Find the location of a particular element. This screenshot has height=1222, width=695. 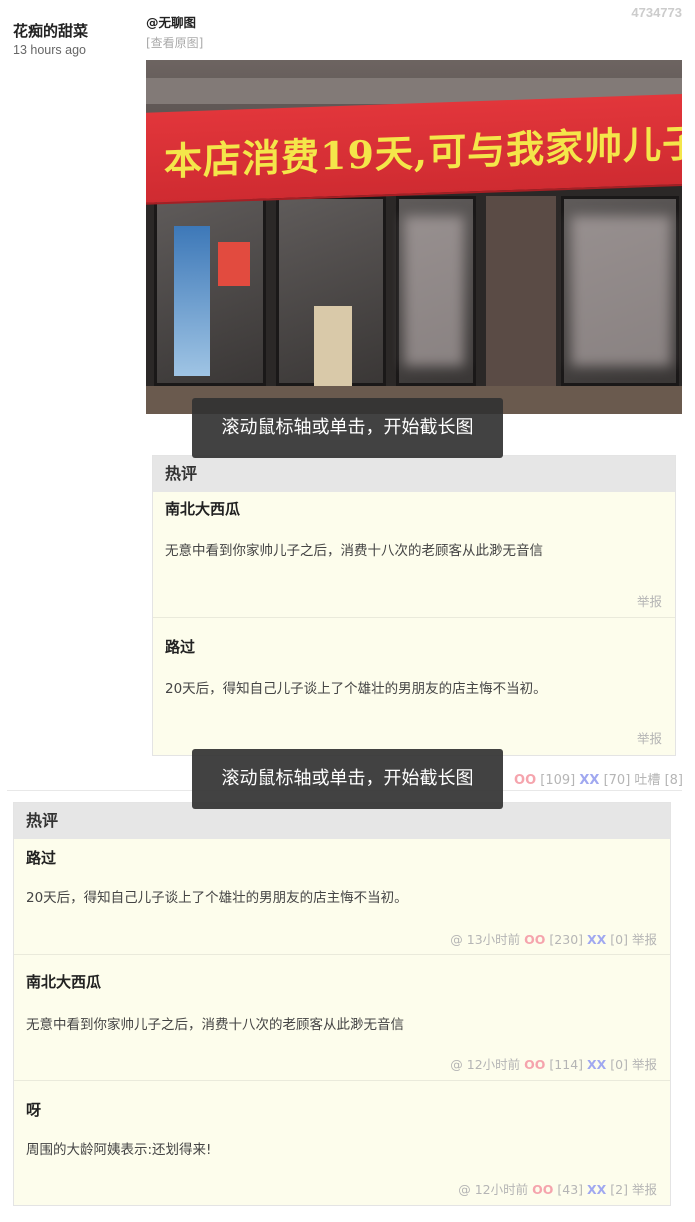

photo-storefront is located at coordinates (414, 300).